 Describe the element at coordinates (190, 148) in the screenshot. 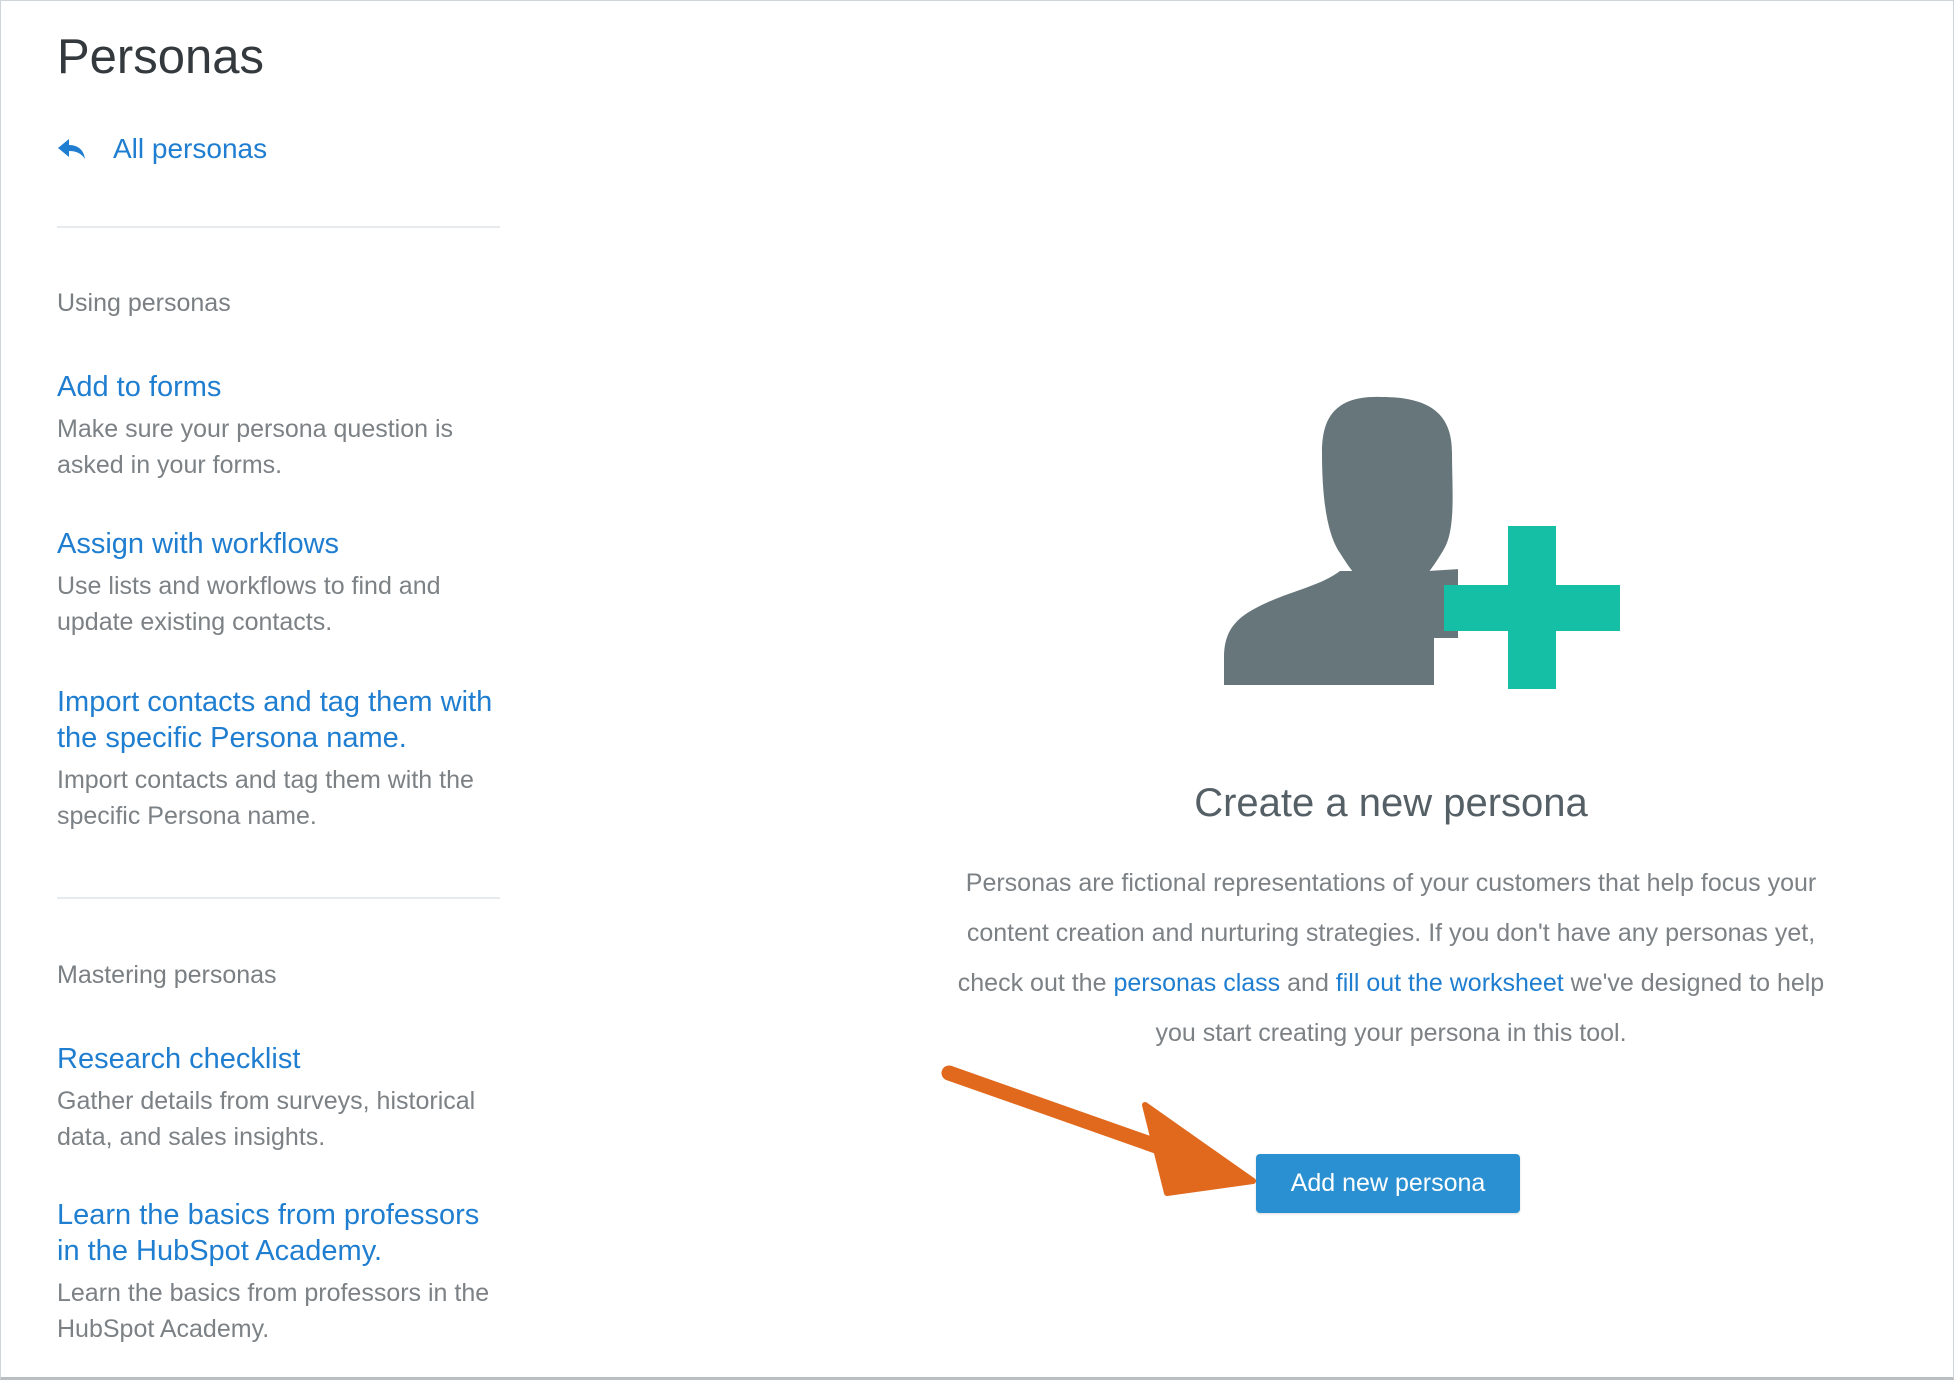

I see `all-personas-label: All personas` at that location.